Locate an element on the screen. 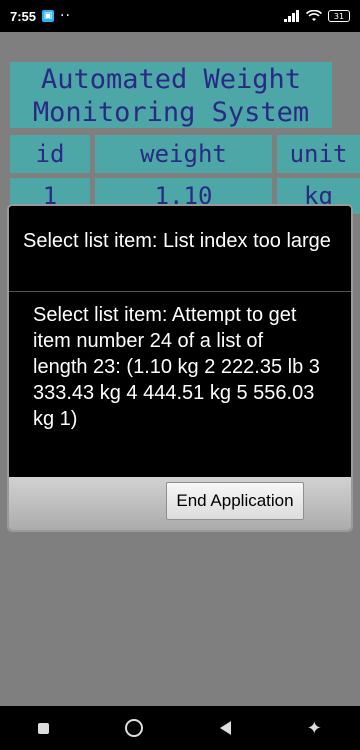  clock: 7:55 is located at coordinates (23, 16).